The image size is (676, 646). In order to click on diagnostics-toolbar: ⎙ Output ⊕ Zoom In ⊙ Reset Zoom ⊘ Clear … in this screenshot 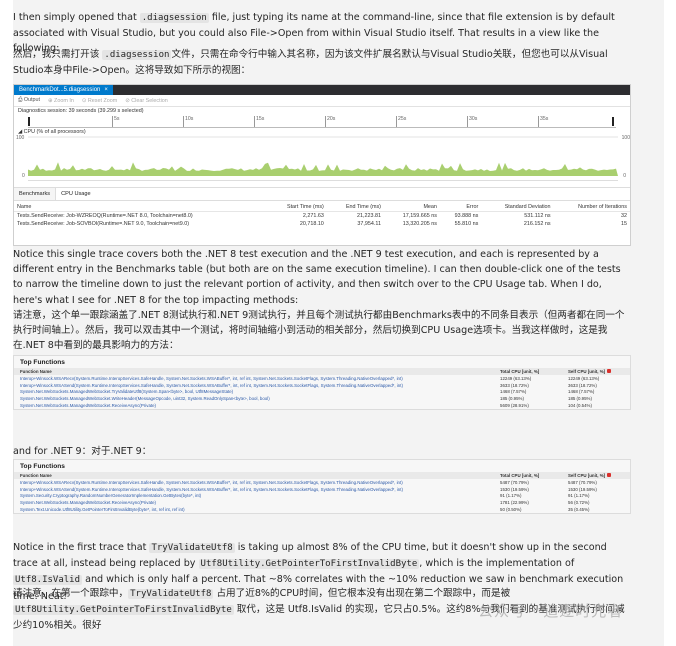, I will do `click(322, 101)`.